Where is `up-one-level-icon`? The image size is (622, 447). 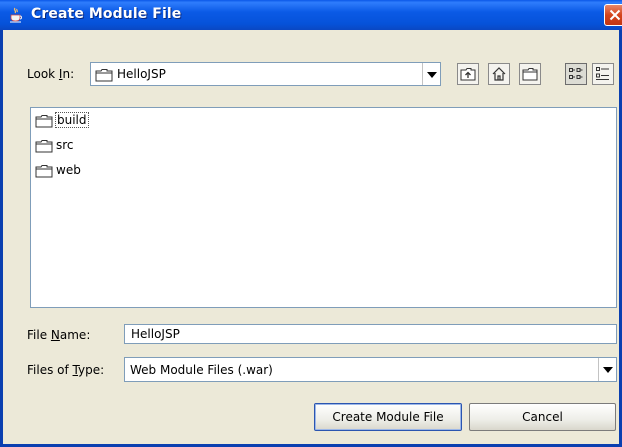
up-one-level-icon is located at coordinates (468, 74).